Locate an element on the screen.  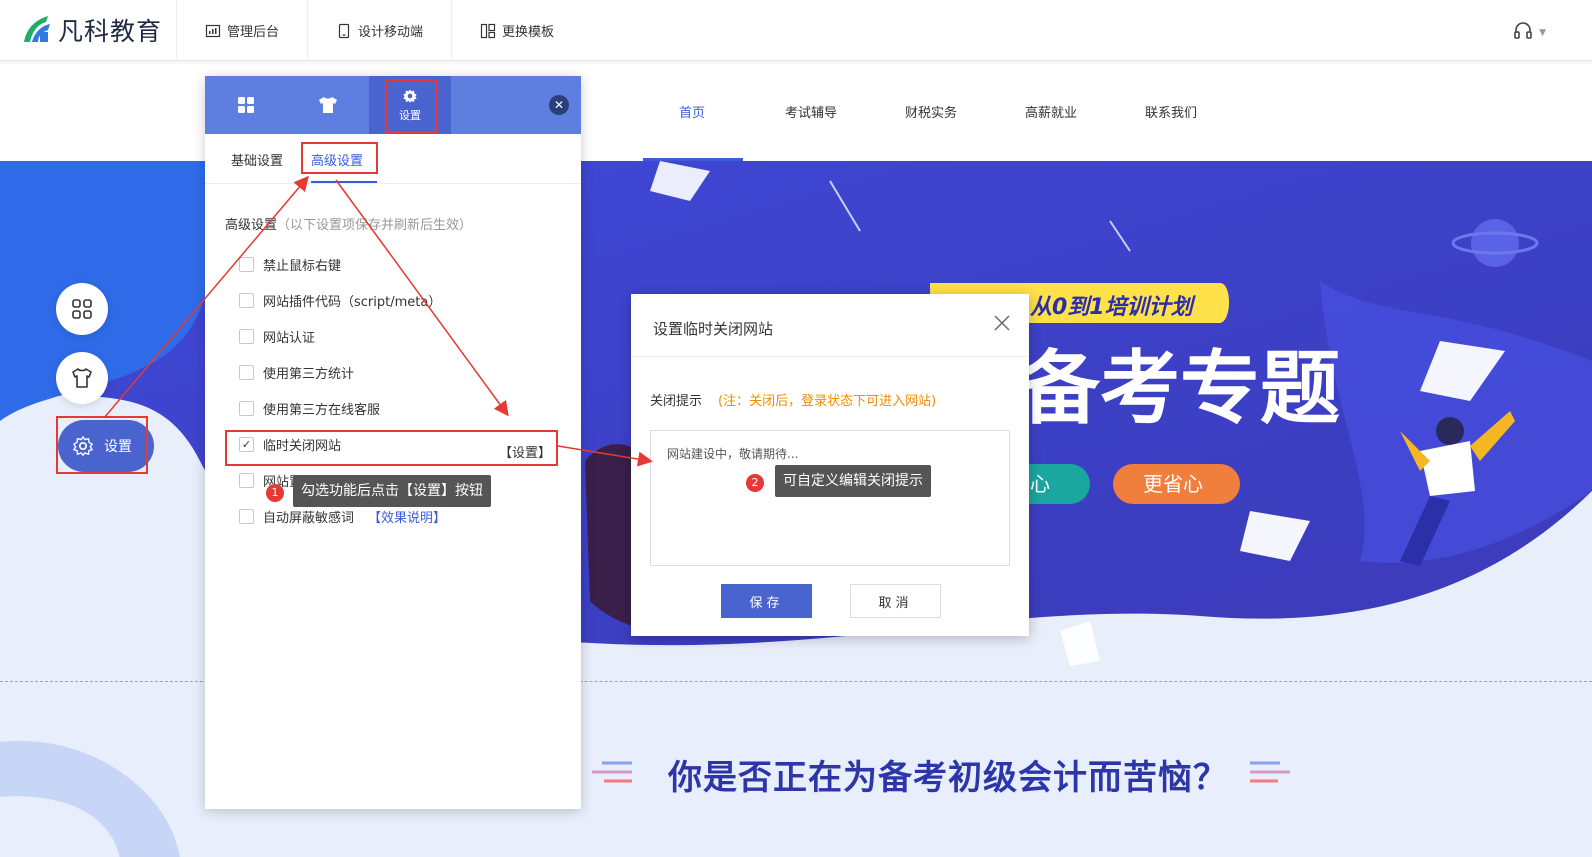
float-modules-button is located at coordinates (82, 309).